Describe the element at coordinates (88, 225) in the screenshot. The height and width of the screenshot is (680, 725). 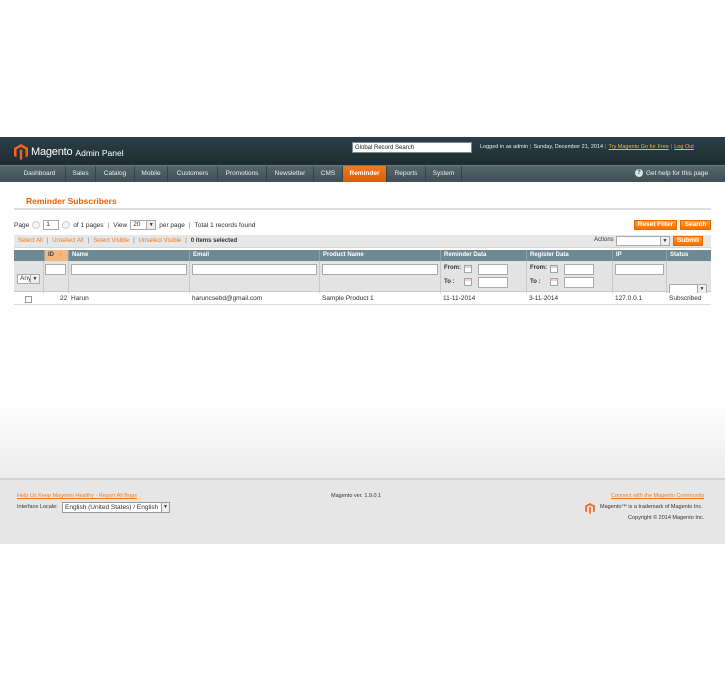
I see `of-pages-text: of 1 pages` at that location.